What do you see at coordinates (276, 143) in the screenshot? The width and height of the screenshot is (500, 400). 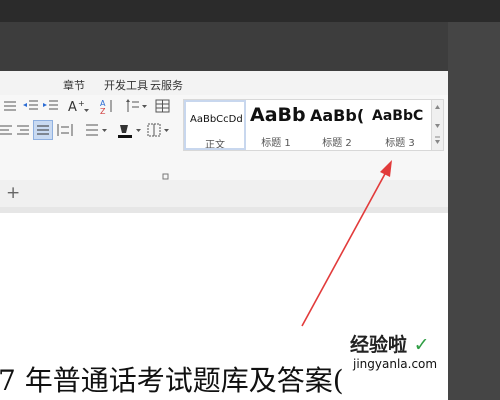 I see `style-heading-1-label: 标题 1` at bounding box center [276, 143].